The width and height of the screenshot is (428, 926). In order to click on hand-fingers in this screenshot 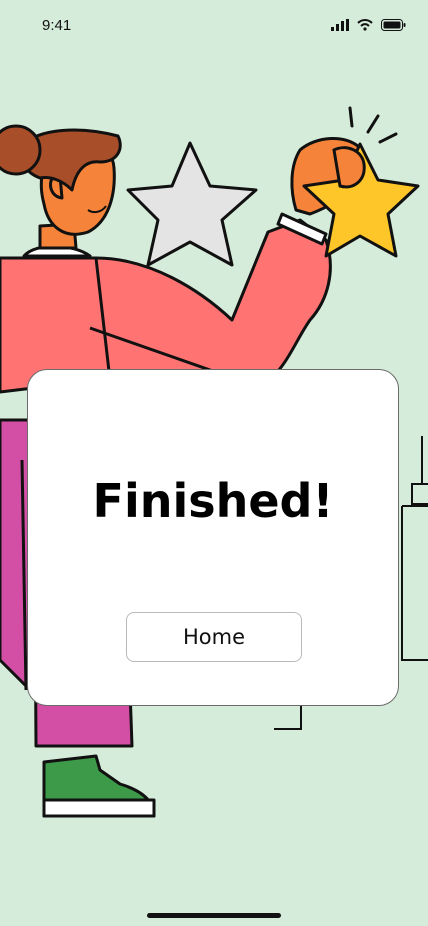, I will do `click(349, 167)`.